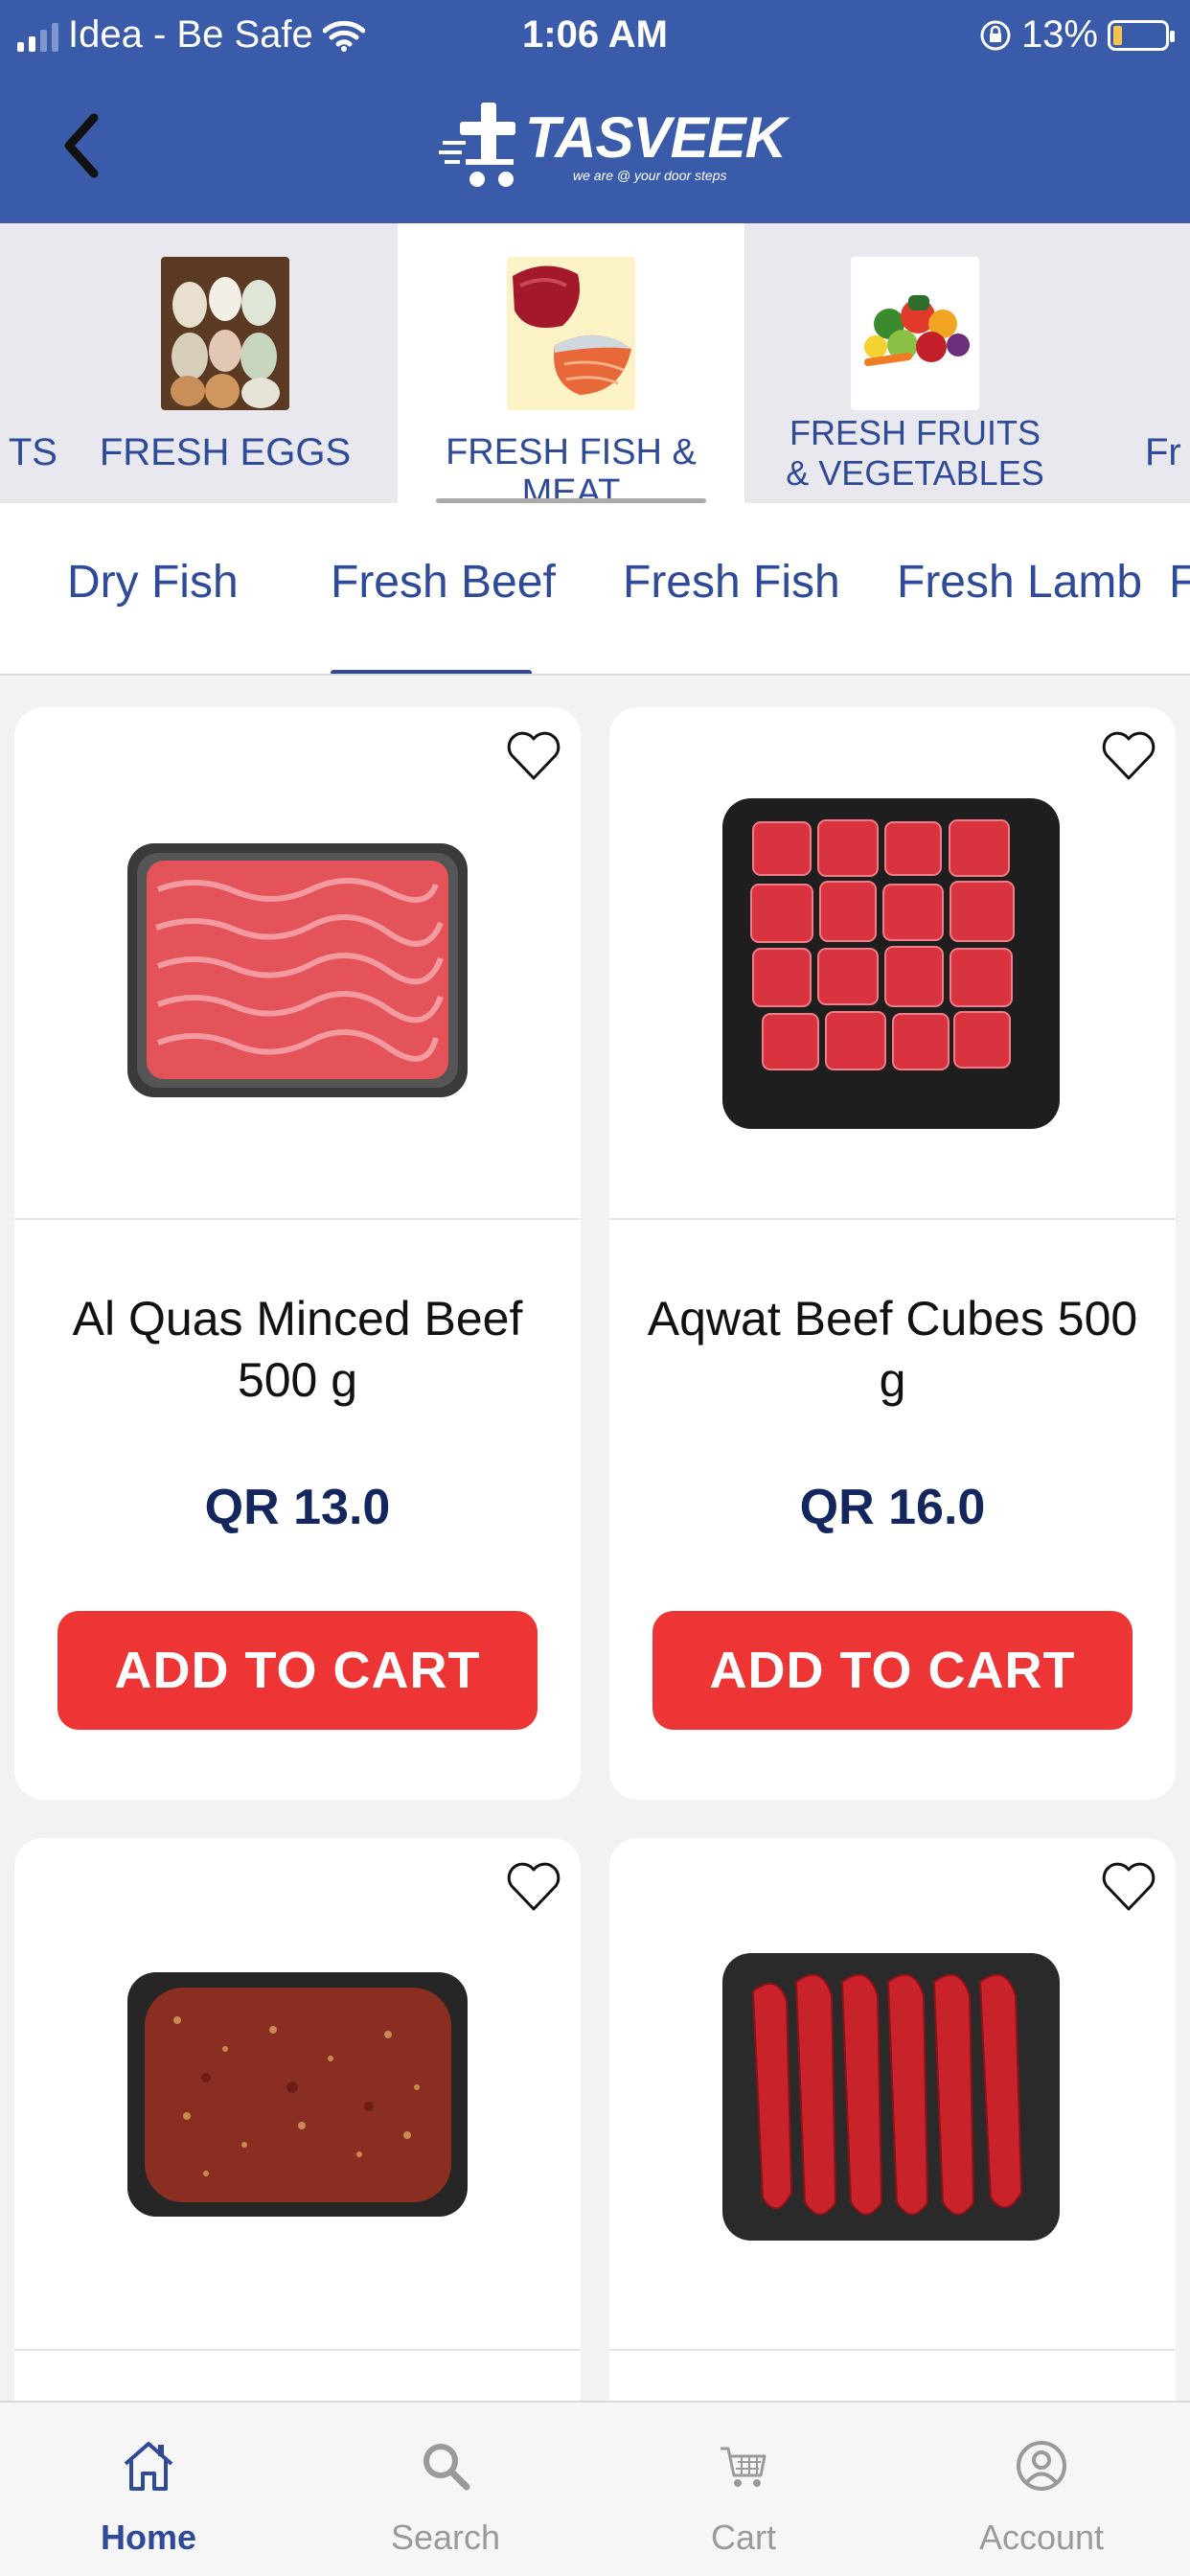 The image size is (1190, 2576). I want to click on product-image-beef-cubes, so click(893, 963).